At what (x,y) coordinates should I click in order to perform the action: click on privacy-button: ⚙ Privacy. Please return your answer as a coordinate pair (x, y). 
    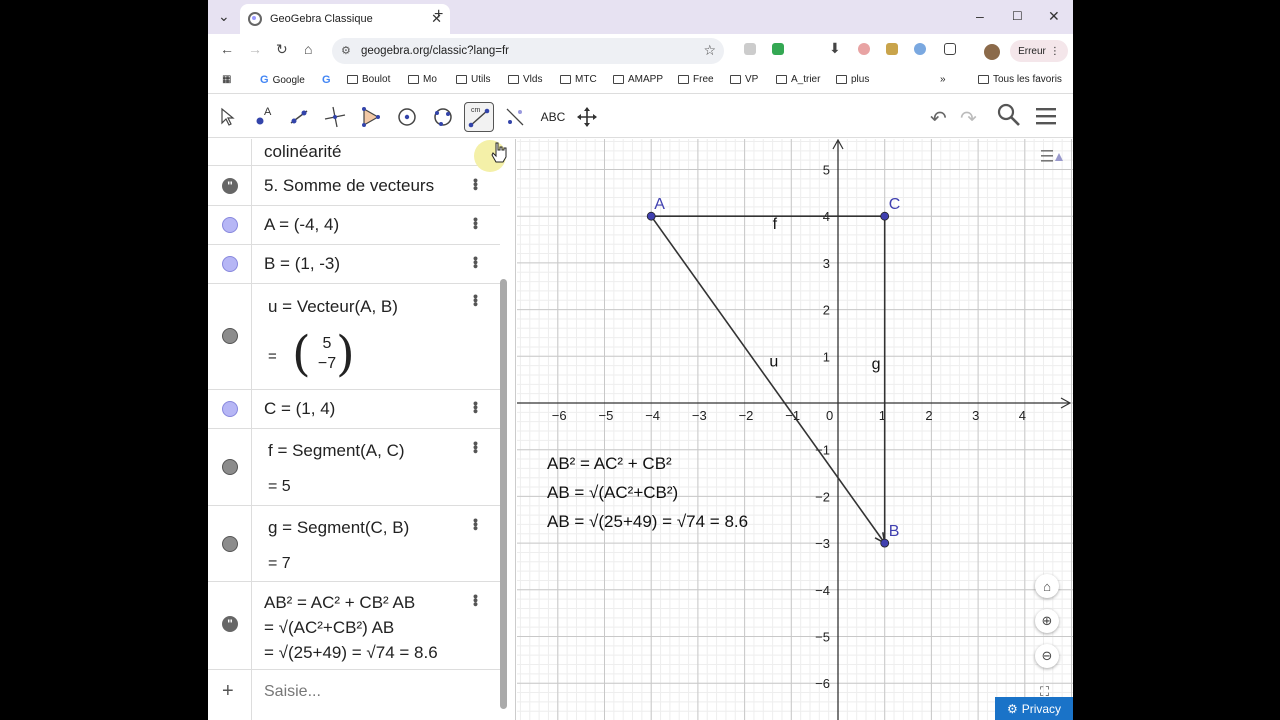
    Looking at the image, I should click on (1034, 708).